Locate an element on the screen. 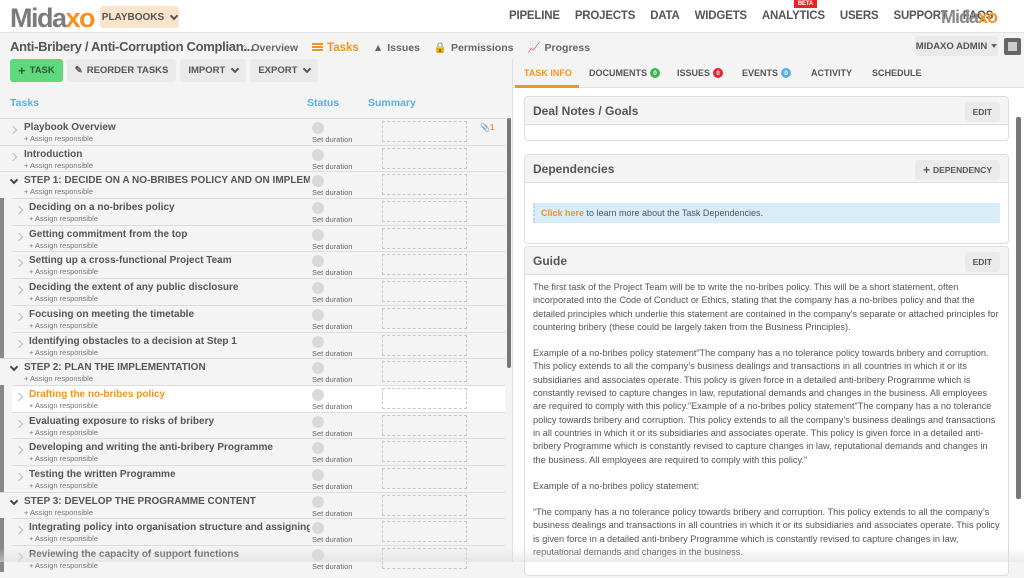 This screenshot has height=578, width=1024. tab-task-info: TASK INFO is located at coordinates (548, 73).